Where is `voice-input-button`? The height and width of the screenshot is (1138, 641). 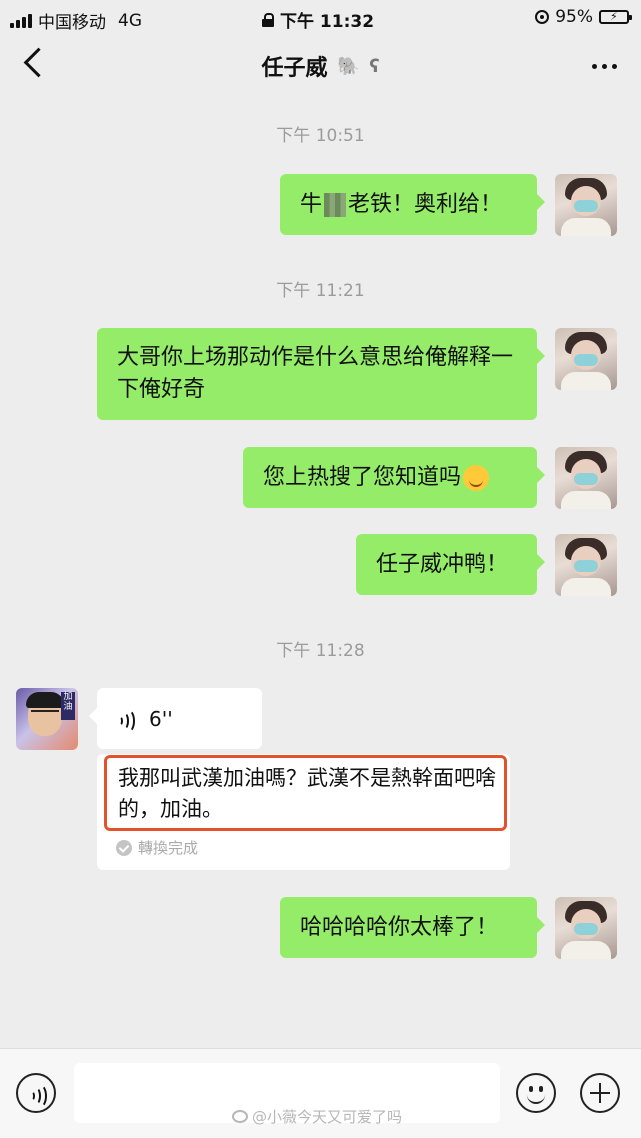 voice-input-button is located at coordinates (36, 1093).